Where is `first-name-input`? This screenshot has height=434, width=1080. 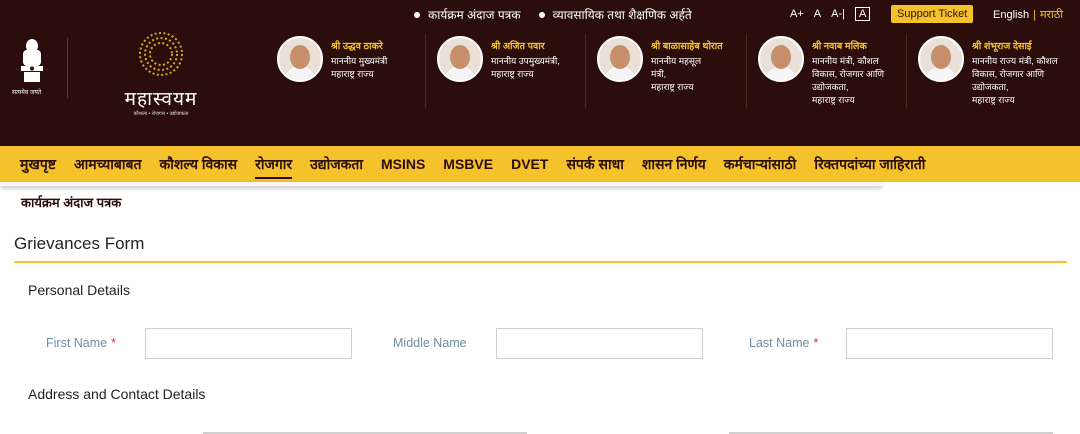
first-name-input is located at coordinates (248, 343).